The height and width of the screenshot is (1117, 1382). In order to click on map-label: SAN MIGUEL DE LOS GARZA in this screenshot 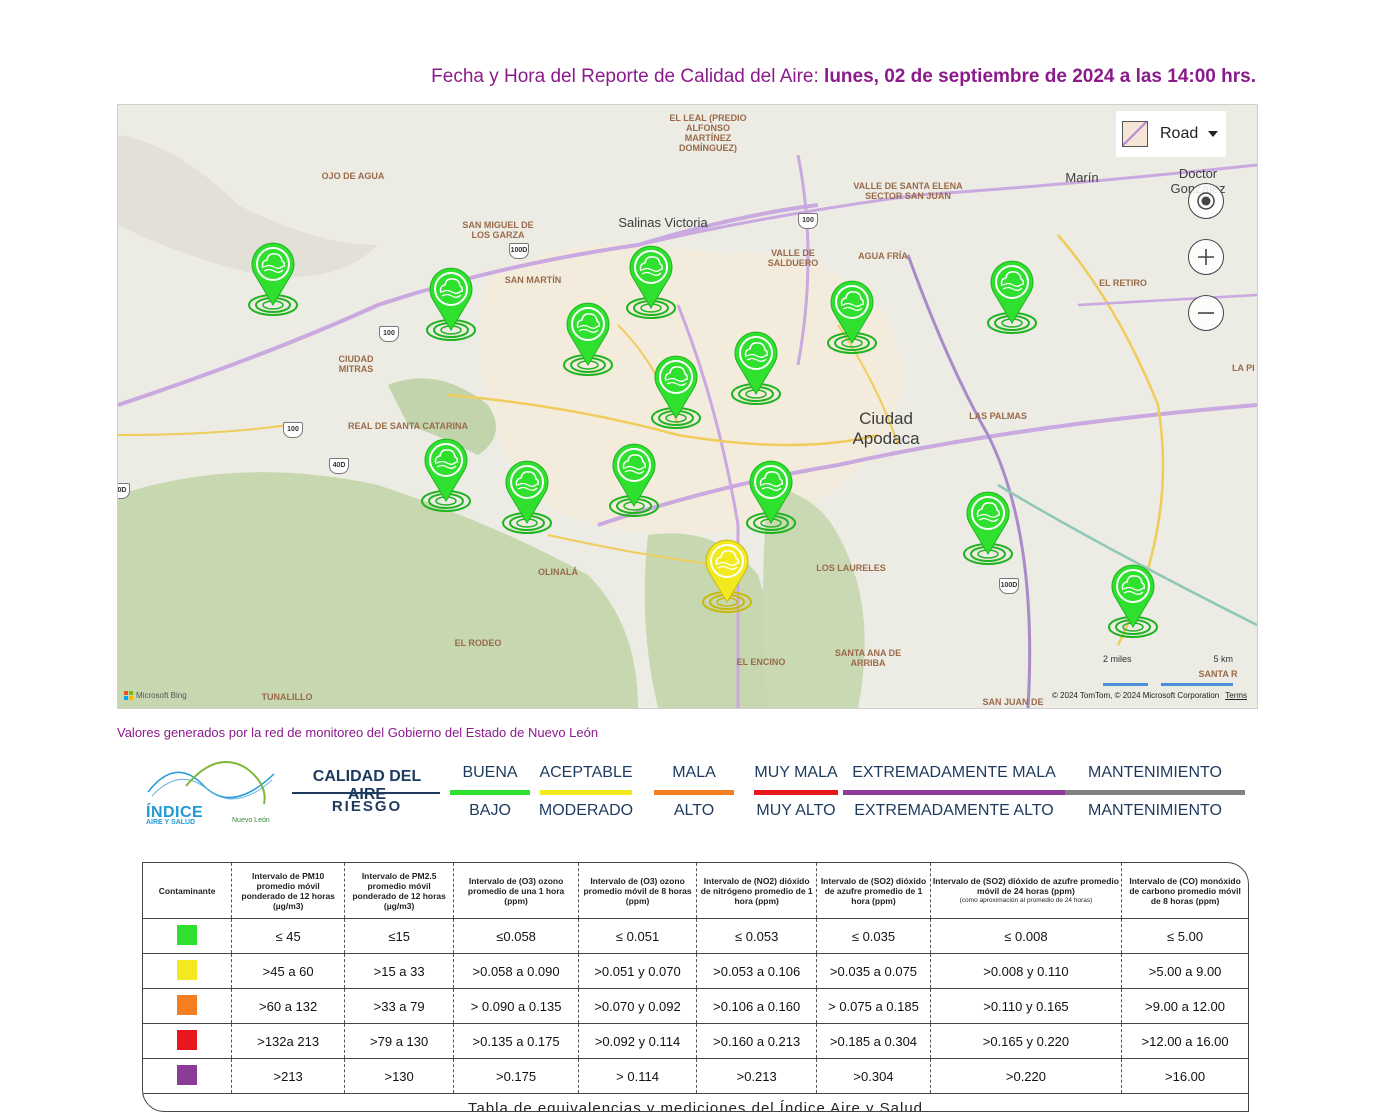, I will do `click(498, 230)`.